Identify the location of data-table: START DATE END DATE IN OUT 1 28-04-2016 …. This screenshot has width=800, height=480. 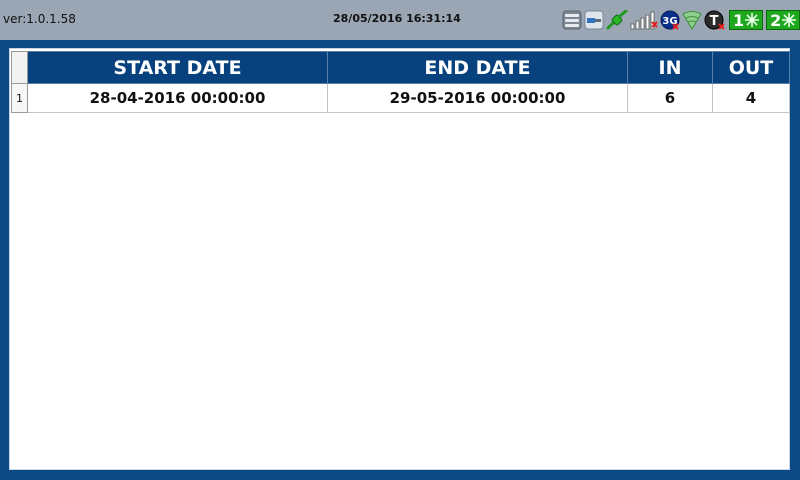
(400, 82).